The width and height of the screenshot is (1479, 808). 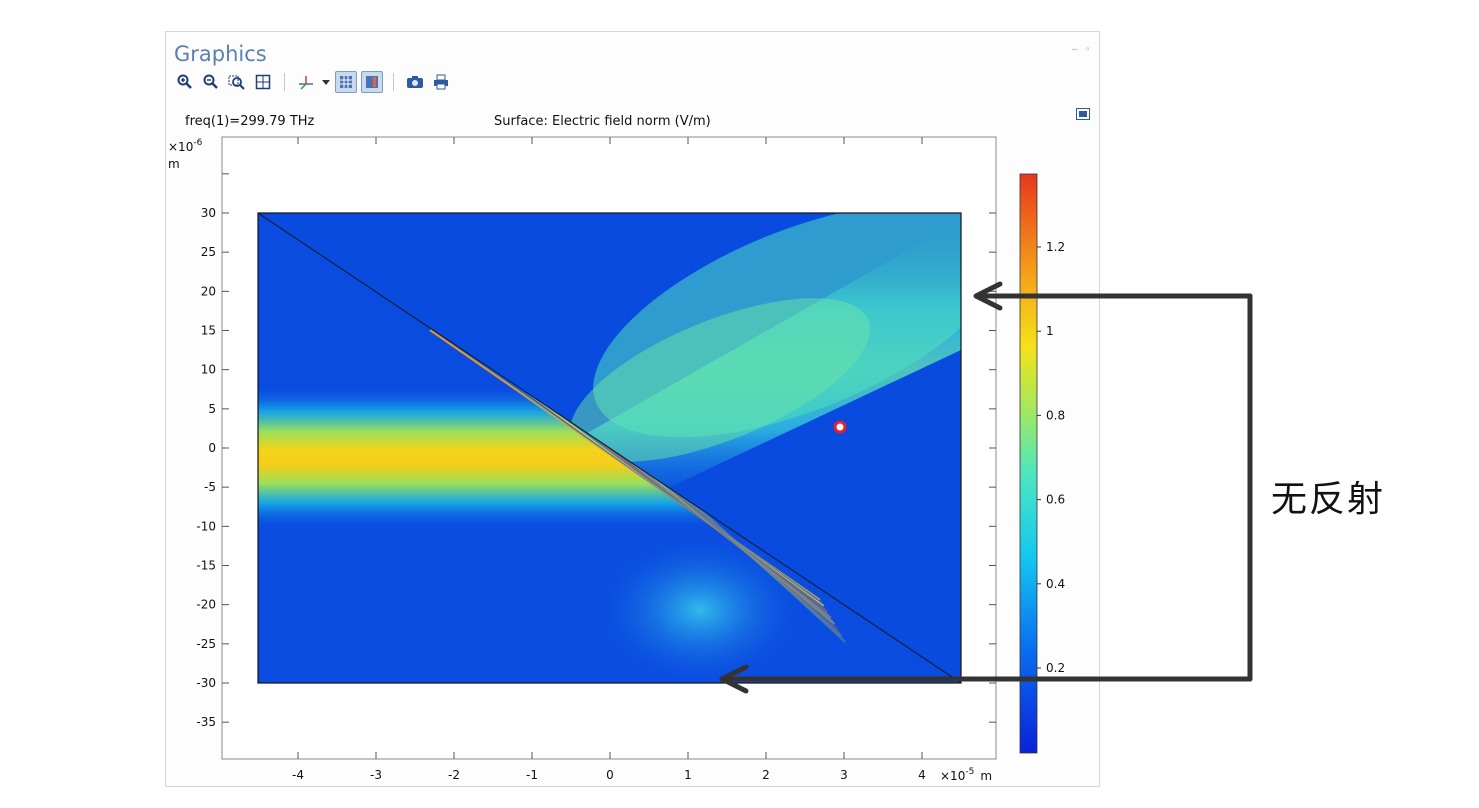 I want to click on y-tick-label: 10, so click(x=208, y=370).